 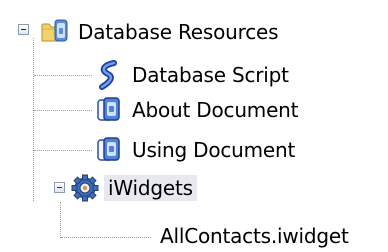 What do you see at coordinates (214, 150) in the screenshot?
I see `tree-item-label: Using Document` at bounding box center [214, 150].